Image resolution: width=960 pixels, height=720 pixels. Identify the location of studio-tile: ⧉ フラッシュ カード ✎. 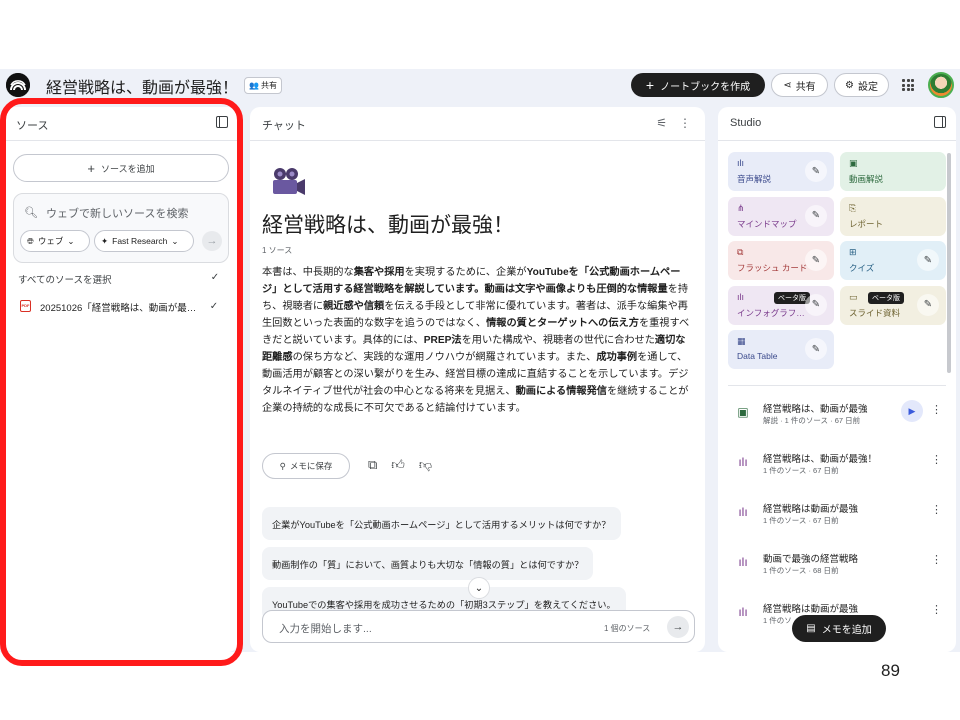
(781, 260).